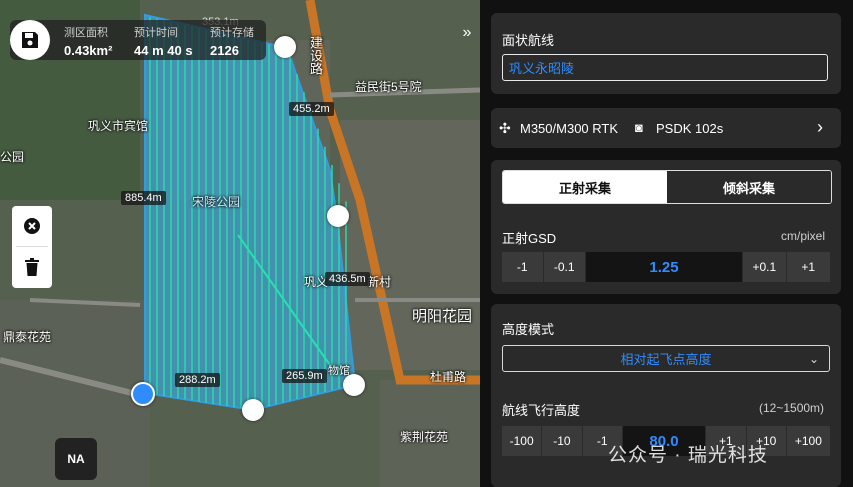 Image resolution: width=853 pixels, height=487 pixels. Describe the element at coordinates (792, 408) in the screenshot. I see `altitude-range: (12~1500m)` at that location.